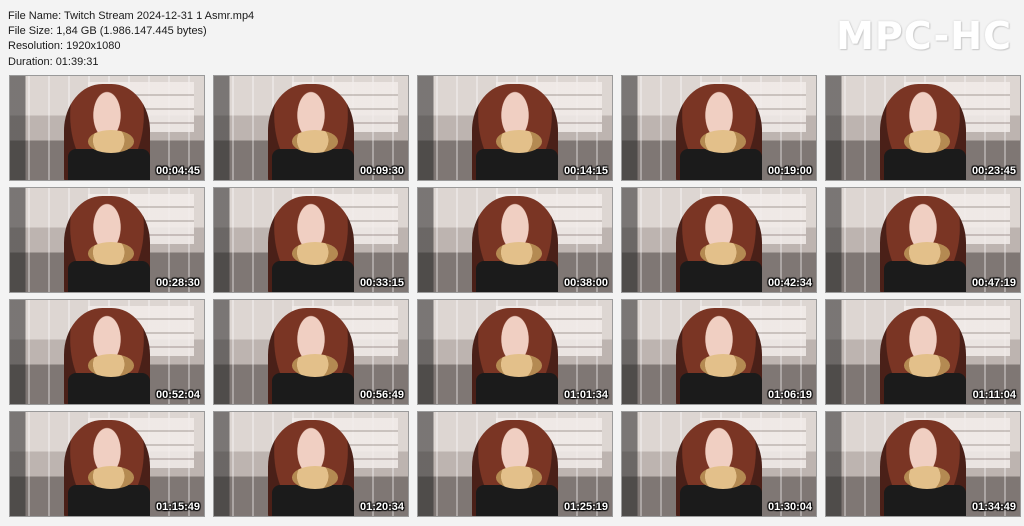  I want to click on thumbnail-timestamp: 00:14:15, so click(585, 171).